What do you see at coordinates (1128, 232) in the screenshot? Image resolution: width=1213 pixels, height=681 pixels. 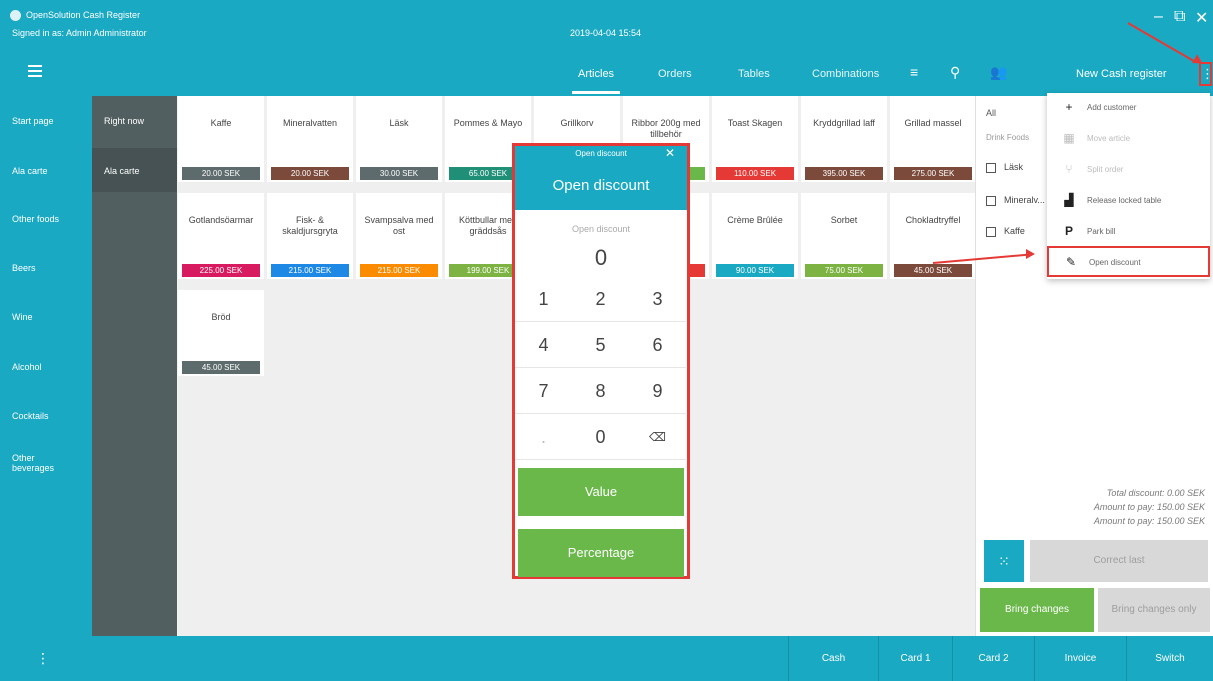 I see `menu-item-park-bill: P Park bill` at bounding box center [1128, 232].